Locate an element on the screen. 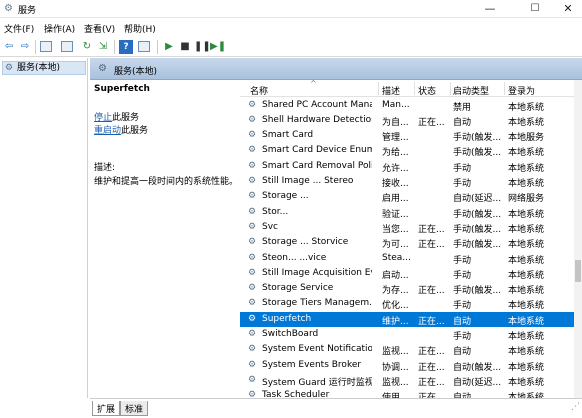 The image size is (582, 418). toolbar: ⇦ ⇨ ↻ ⇲ ? ▶ ■ ❚❚ ▶❚ is located at coordinates (291, 47).